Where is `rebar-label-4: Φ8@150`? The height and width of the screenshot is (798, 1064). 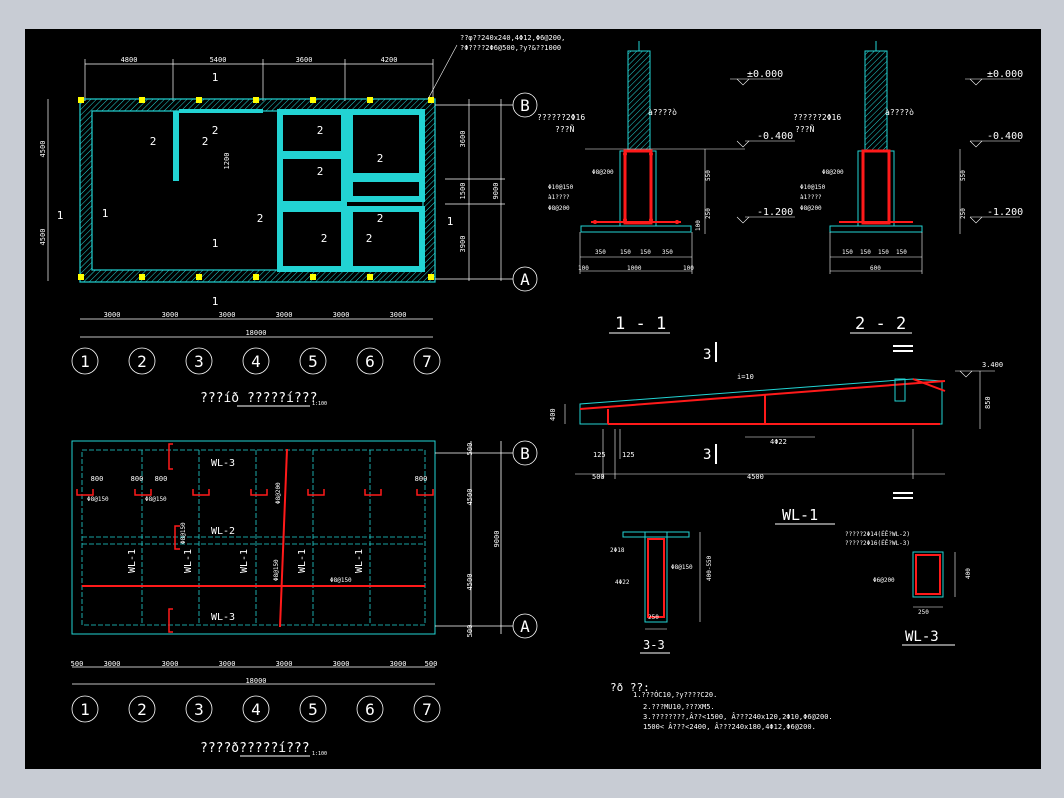 rebar-label-4: Φ8@150 is located at coordinates (183, 533).